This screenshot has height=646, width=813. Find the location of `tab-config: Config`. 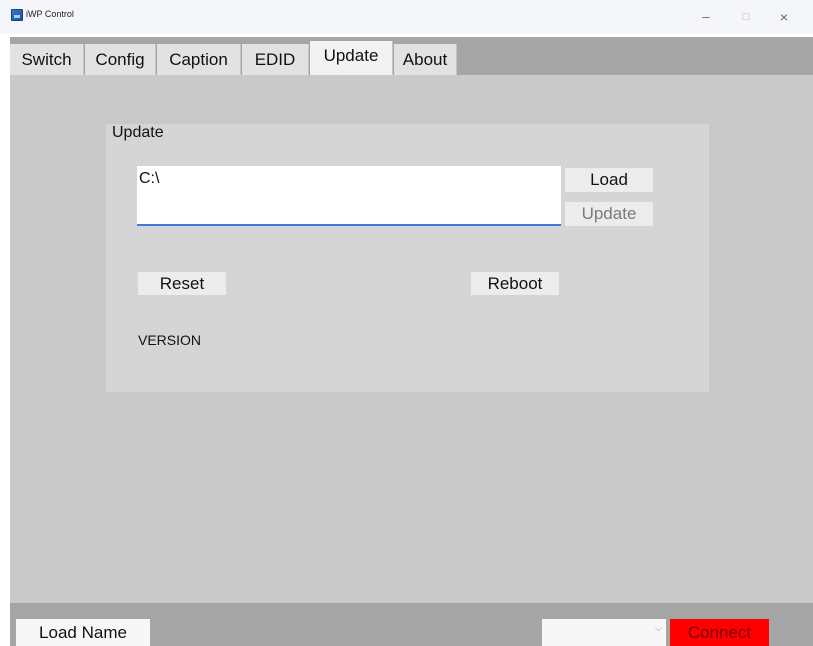

tab-config: Config is located at coordinates (120, 59).